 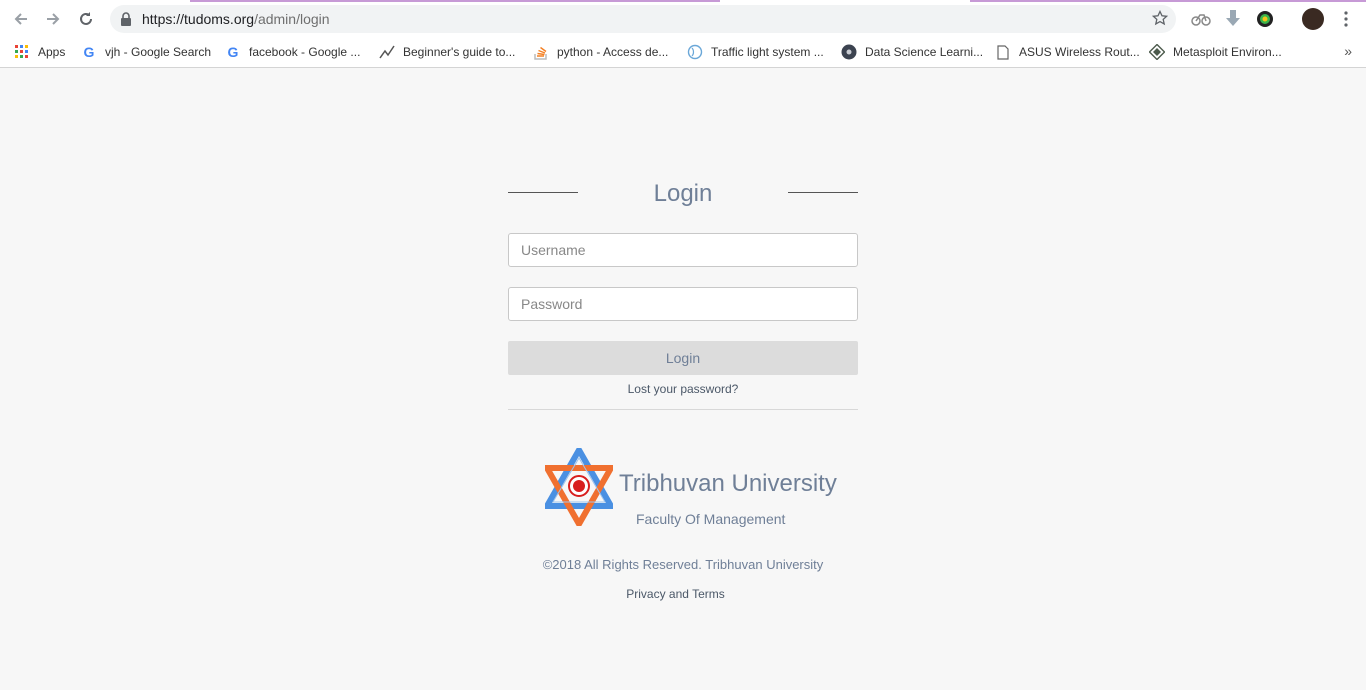 I want to click on bookmark-star-icon, so click(x=1160, y=20).